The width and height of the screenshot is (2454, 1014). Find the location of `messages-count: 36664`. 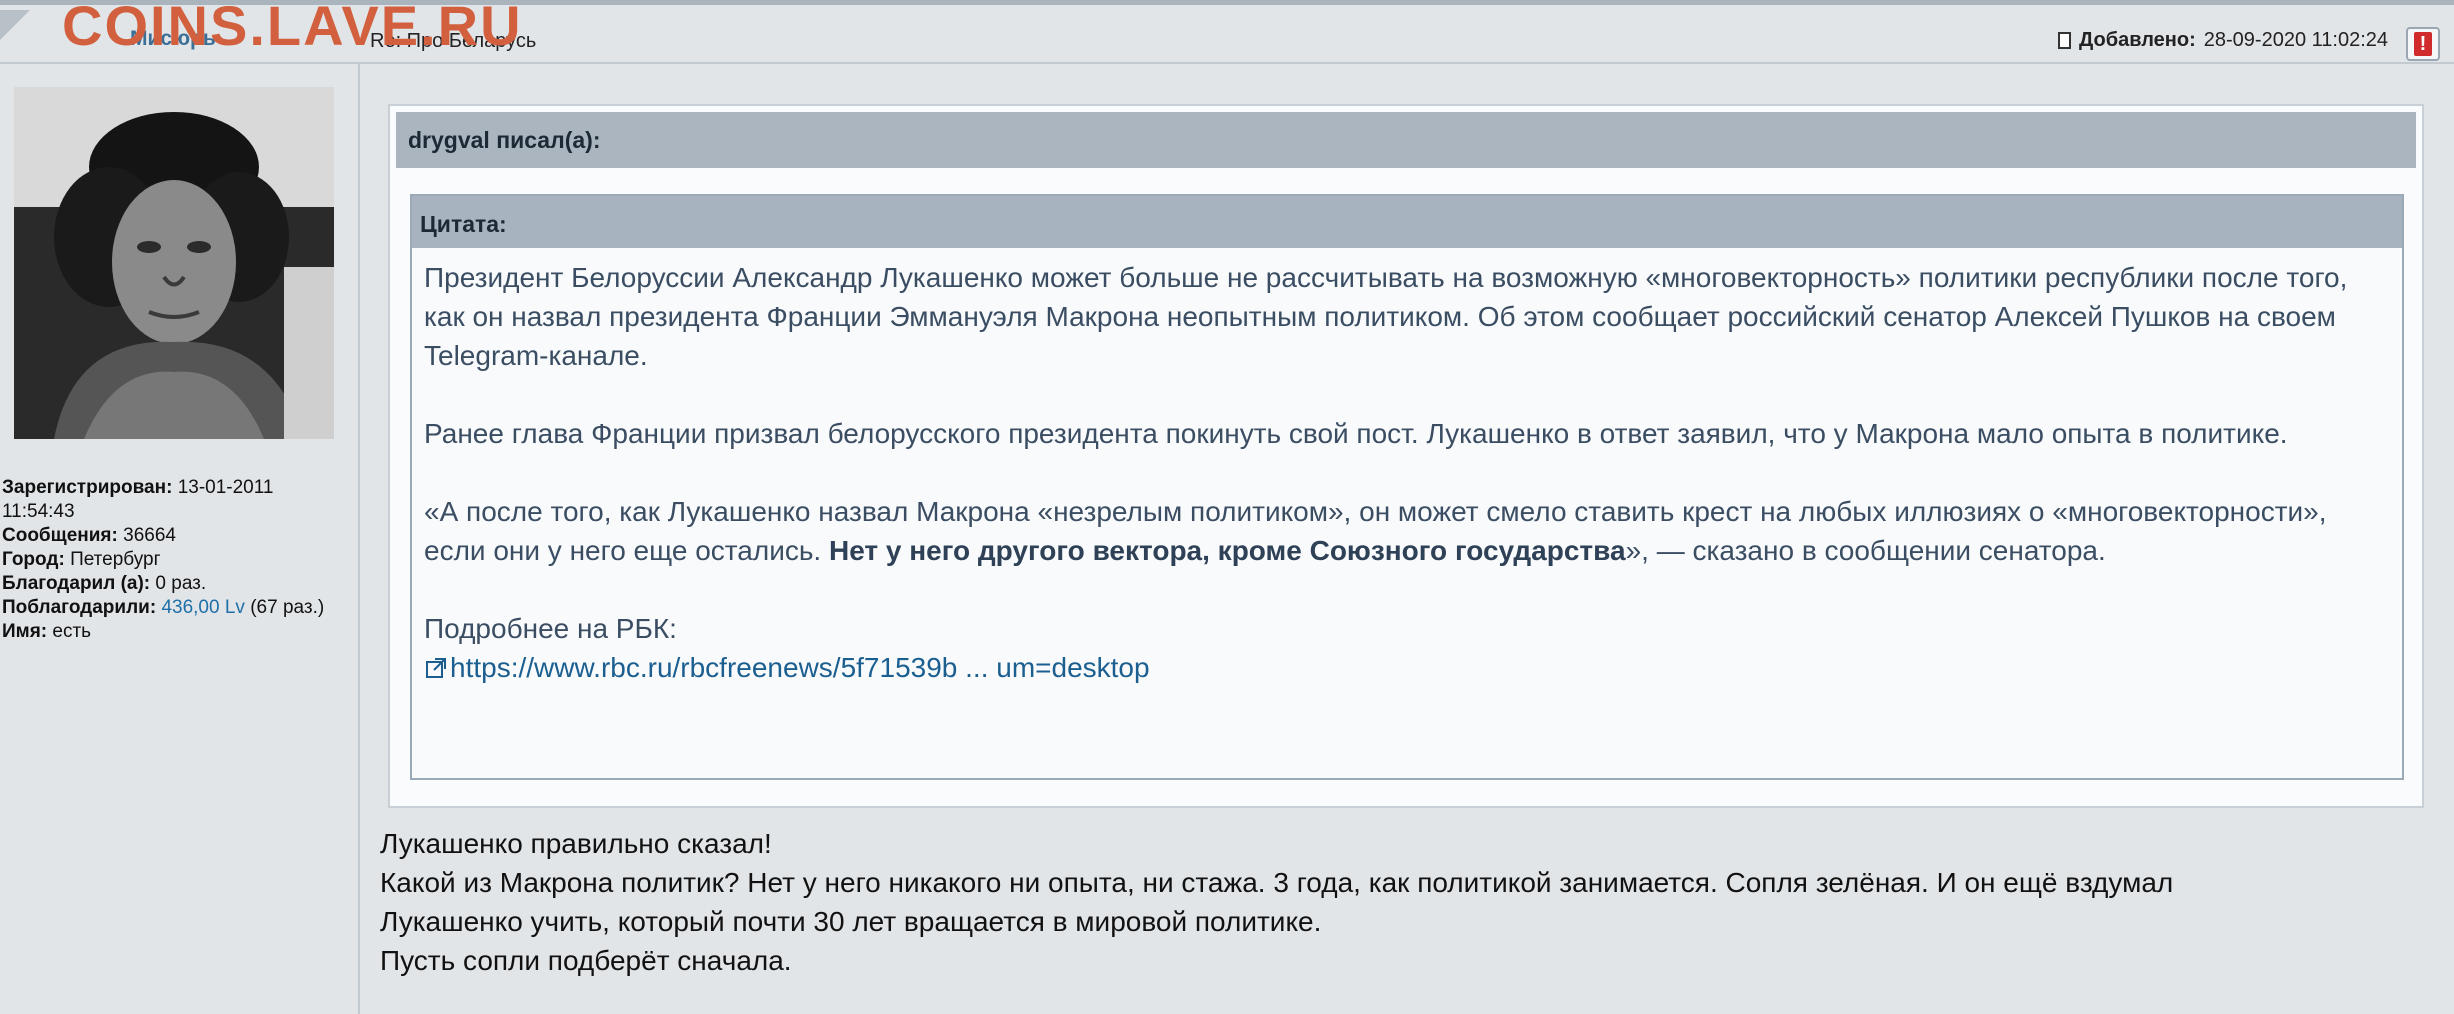

messages-count: 36664 is located at coordinates (149, 535).